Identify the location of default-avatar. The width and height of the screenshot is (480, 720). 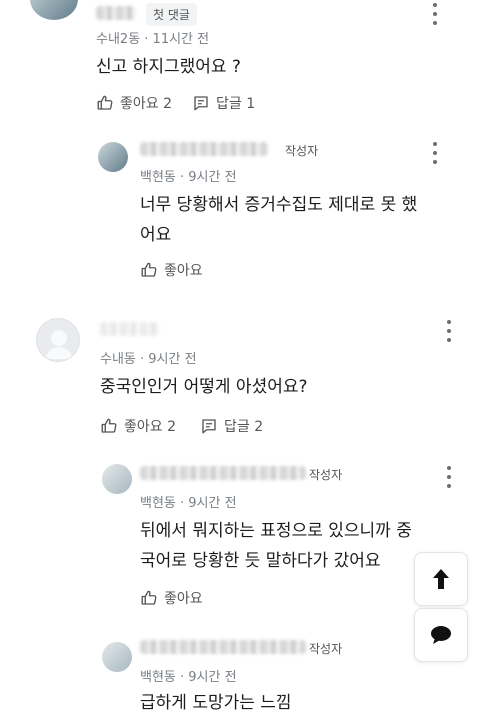
(58, 340).